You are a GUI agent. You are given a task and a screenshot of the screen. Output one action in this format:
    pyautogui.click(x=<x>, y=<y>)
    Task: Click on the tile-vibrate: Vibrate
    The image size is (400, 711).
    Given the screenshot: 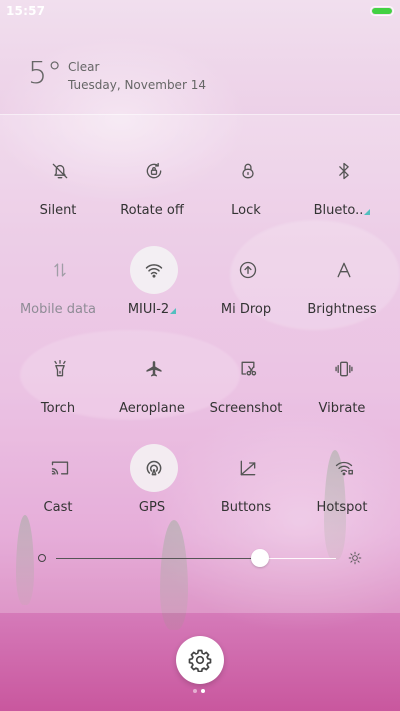 What is the action you would take?
    pyautogui.click(x=342, y=386)
    